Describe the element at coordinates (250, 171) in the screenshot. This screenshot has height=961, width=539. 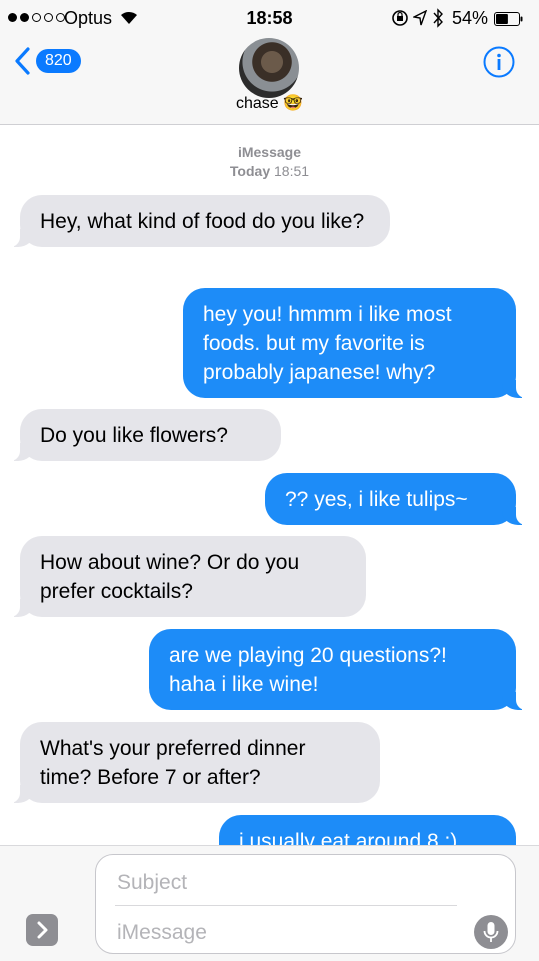
I see `timestamp-day: Today` at that location.